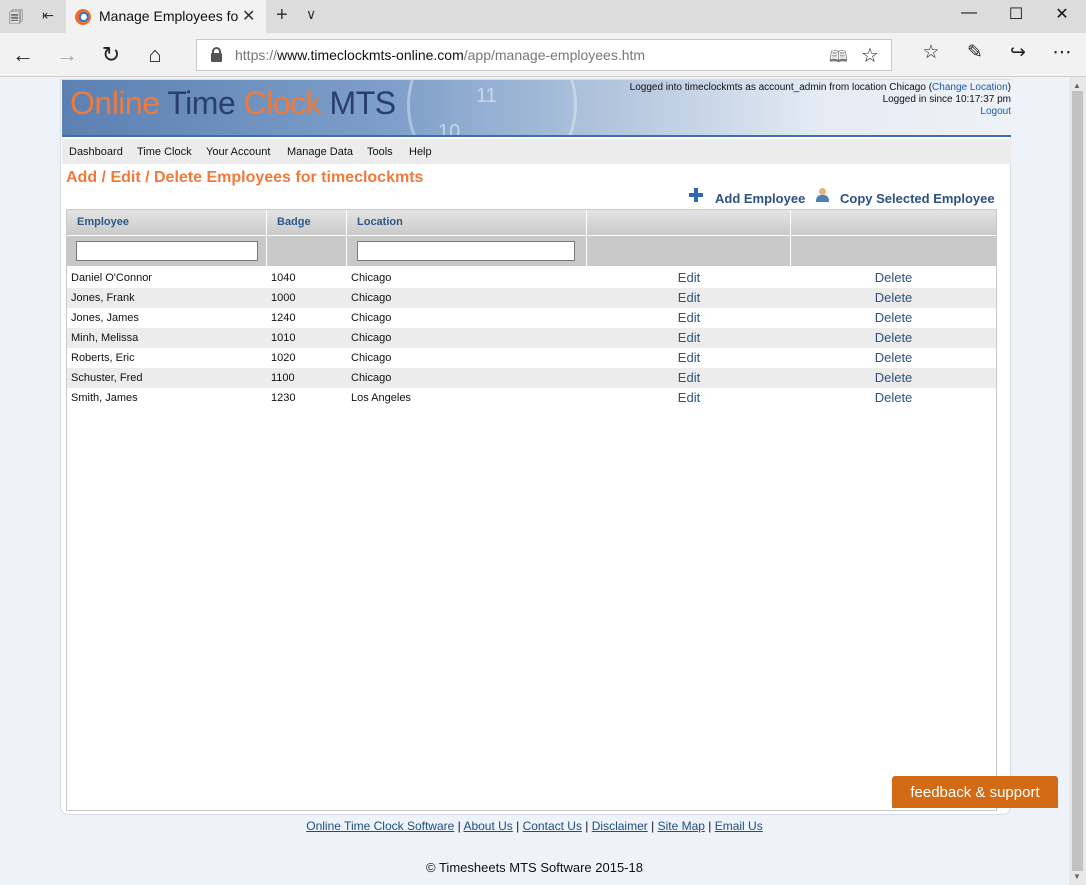 This screenshot has height=885, width=1086. What do you see at coordinates (681, 826) in the screenshot?
I see `footer-link-sitemap: Site Map` at bounding box center [681, 826].